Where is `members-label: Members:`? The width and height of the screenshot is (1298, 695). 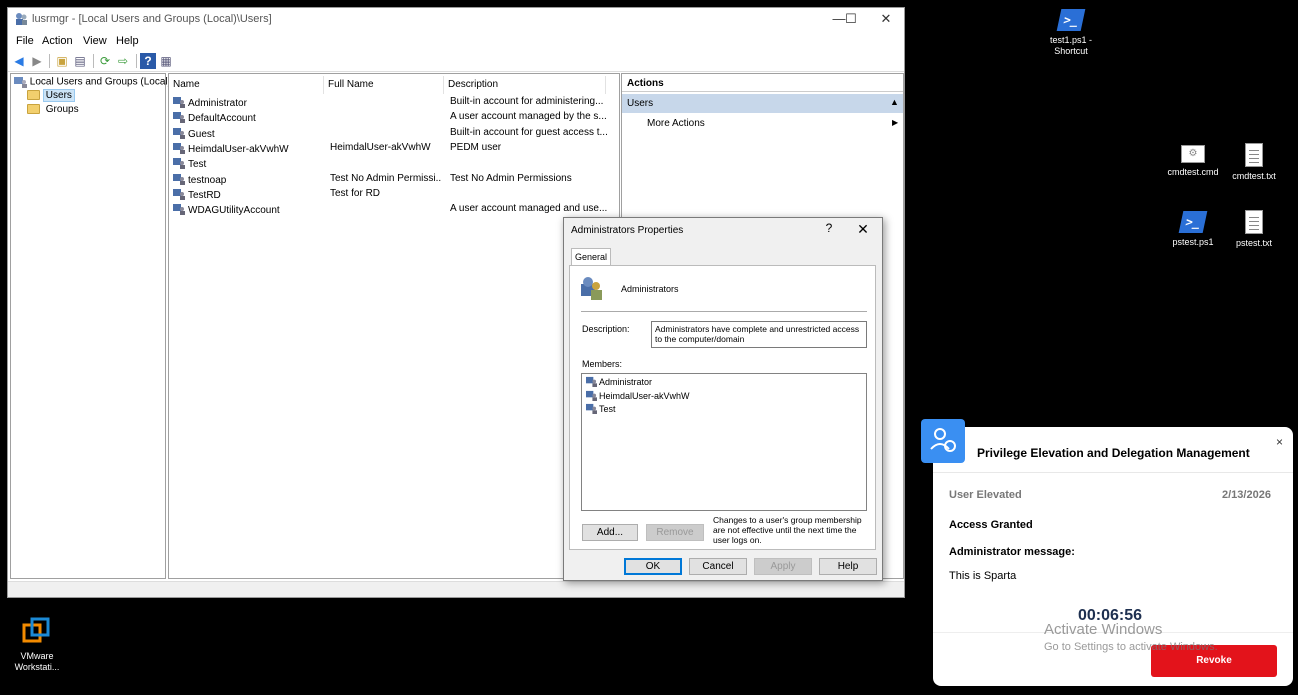
members-label: Members: is located at coordinates (602, 364).